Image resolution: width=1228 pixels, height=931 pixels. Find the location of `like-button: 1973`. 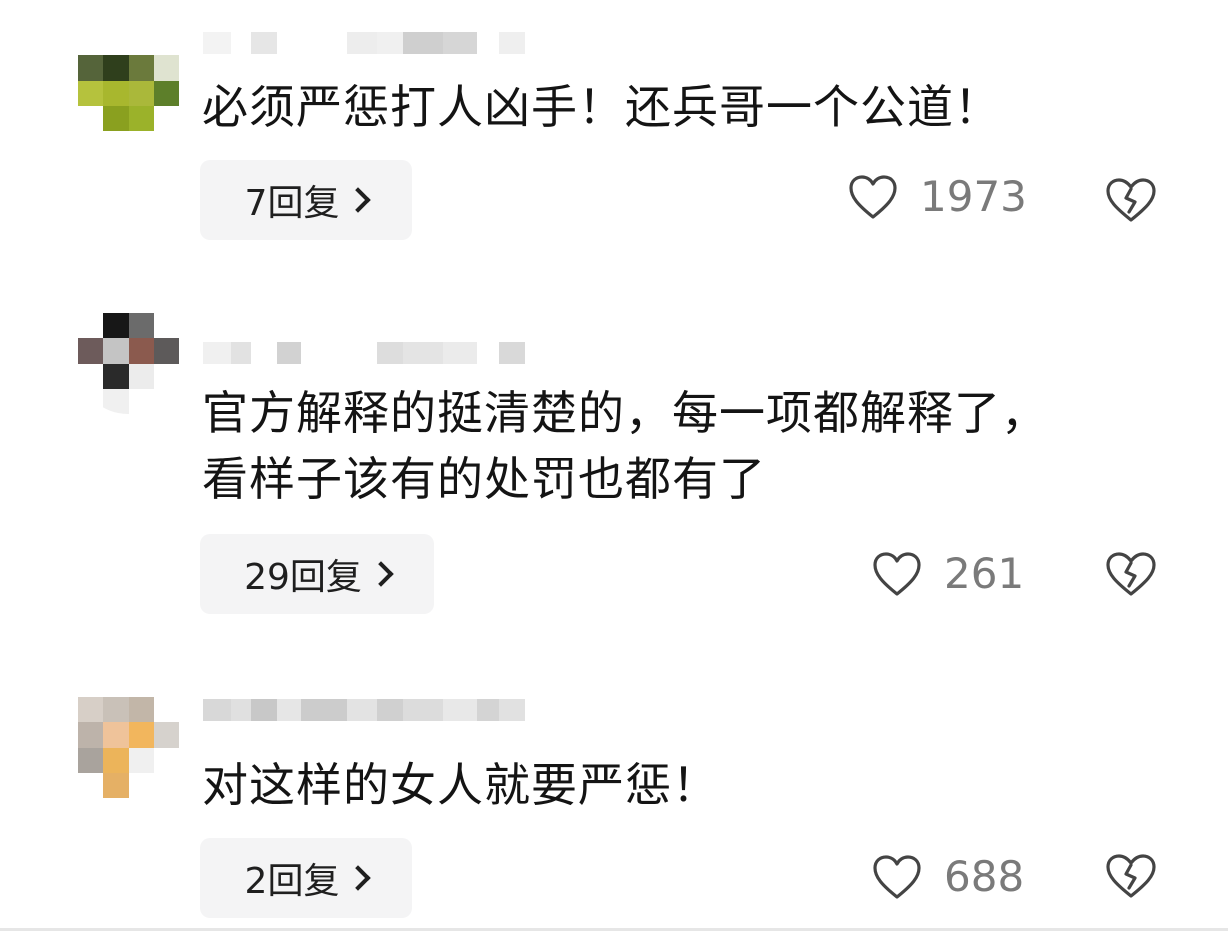

like-button: 1973 is located at coordinates (937, 196).